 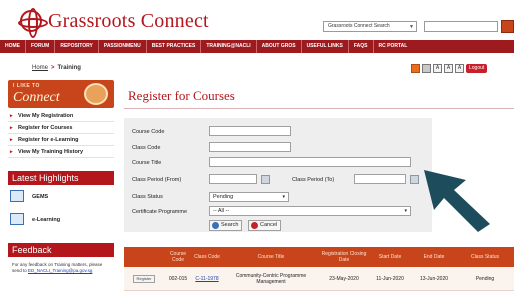 I want to click on course-title-cell: Community-Centric Programme Management, so click(x=271, y=278).